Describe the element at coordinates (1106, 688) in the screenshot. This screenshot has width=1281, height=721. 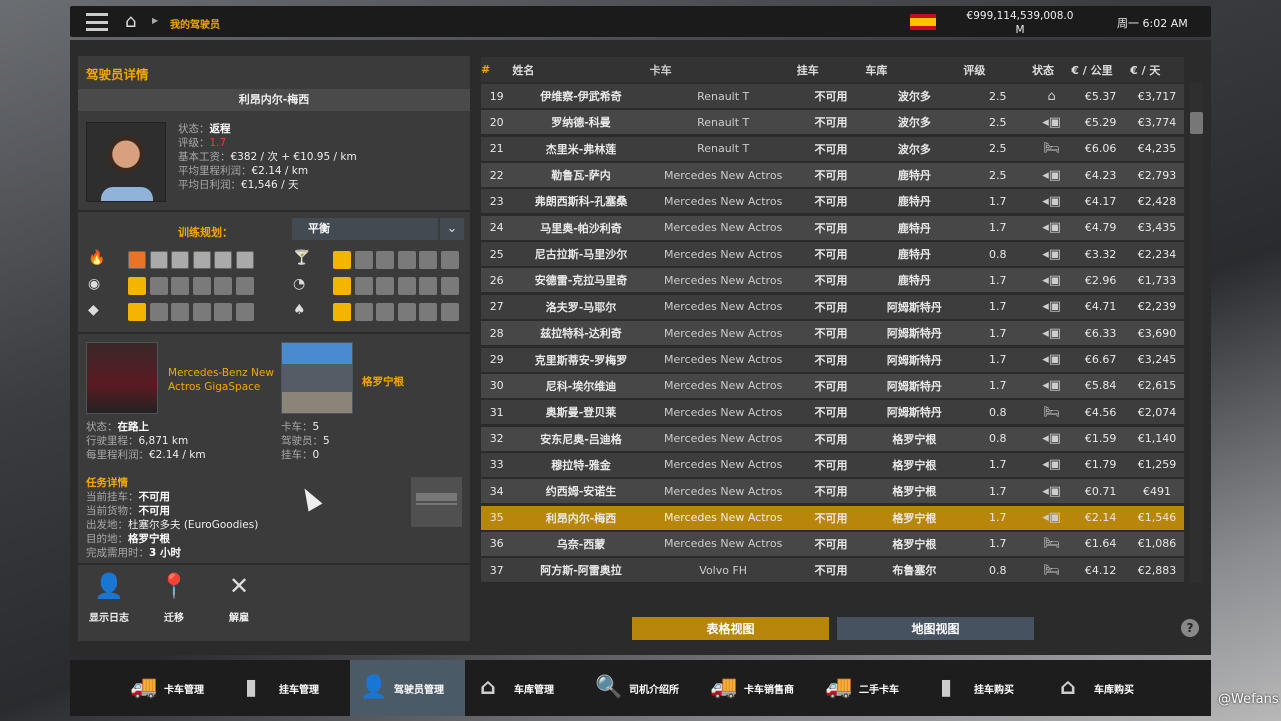
I see `nav-item-9: ⌂ 车库购买` at that location.